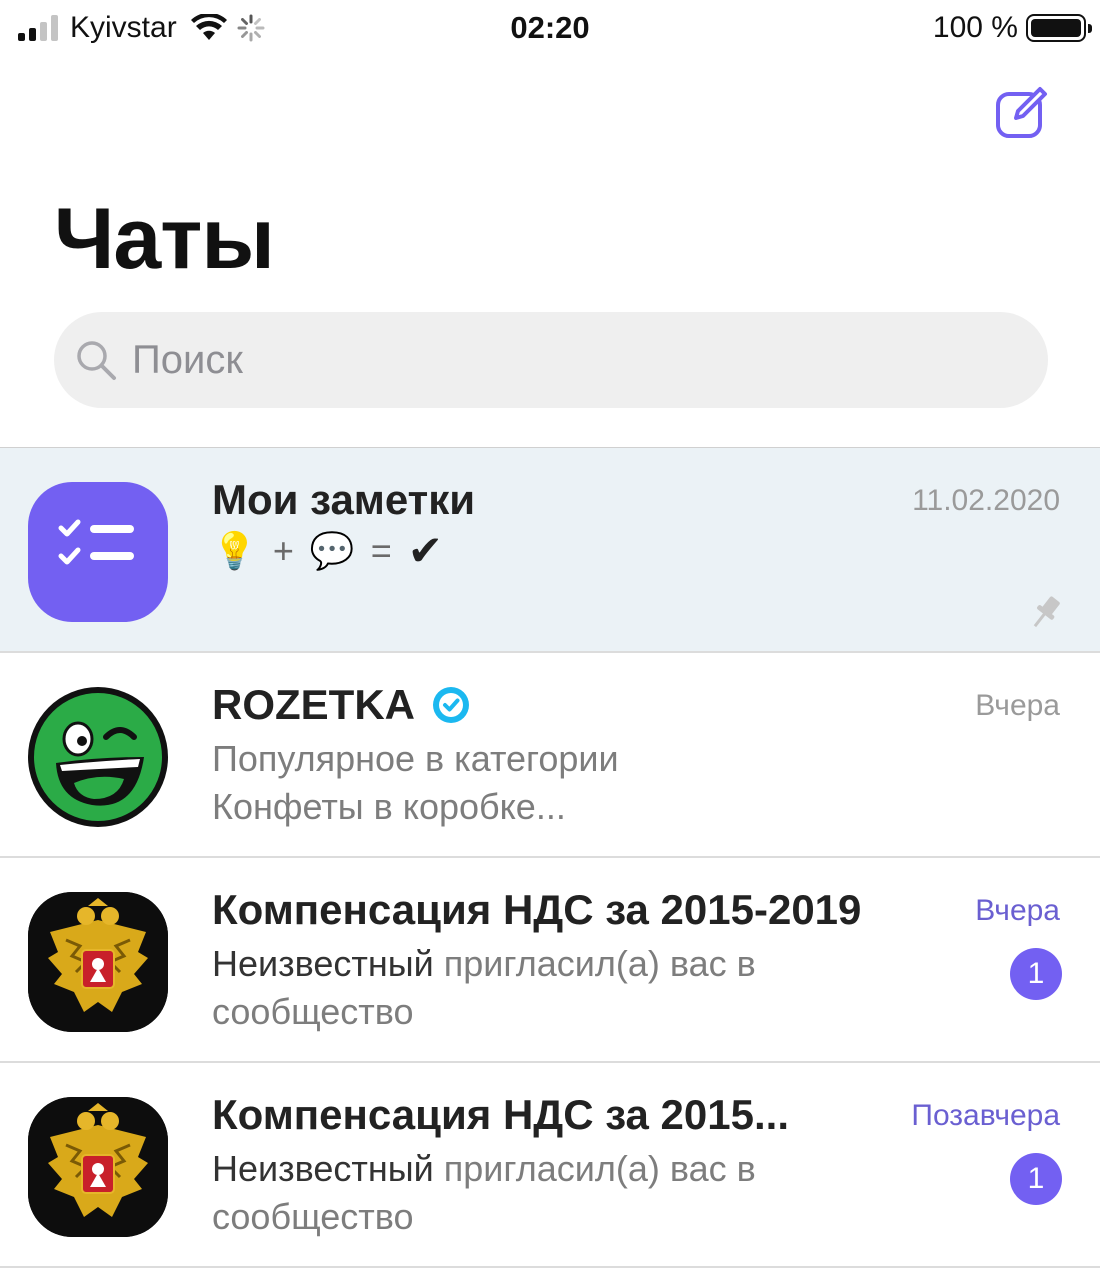  I want to click on rozetka-smiley-logo, so click(98, 757).